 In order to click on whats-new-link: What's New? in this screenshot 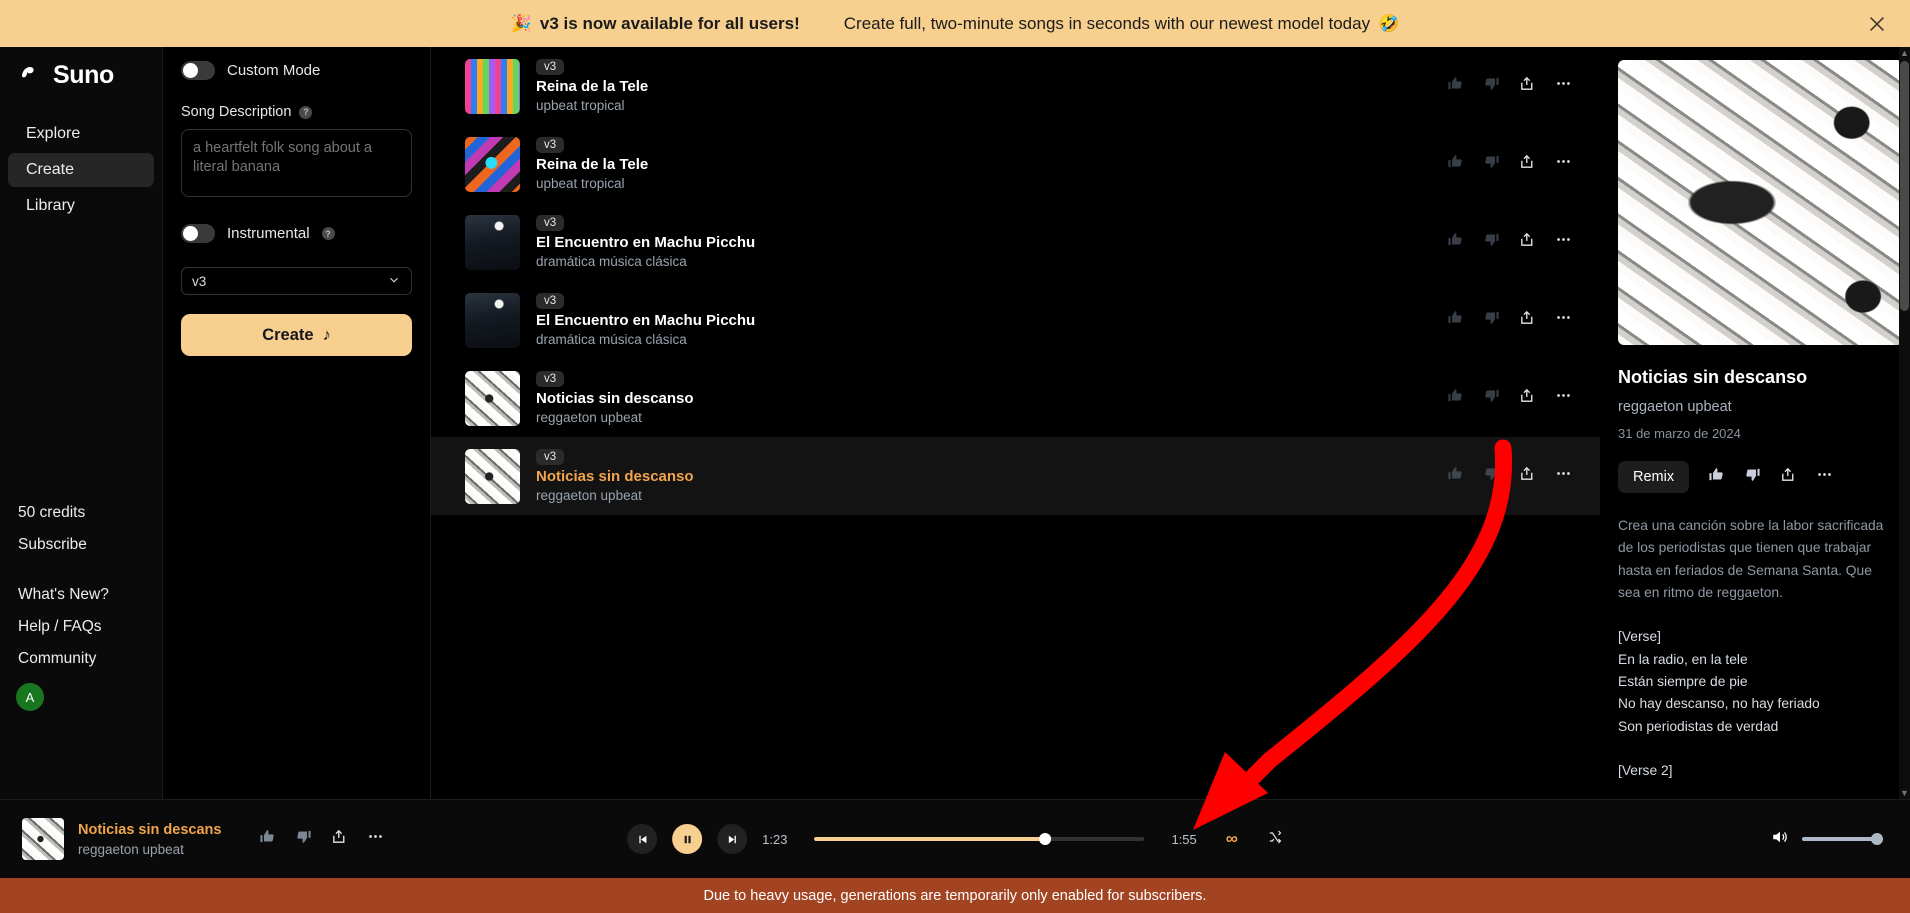, I will do `click(81, 595)`.